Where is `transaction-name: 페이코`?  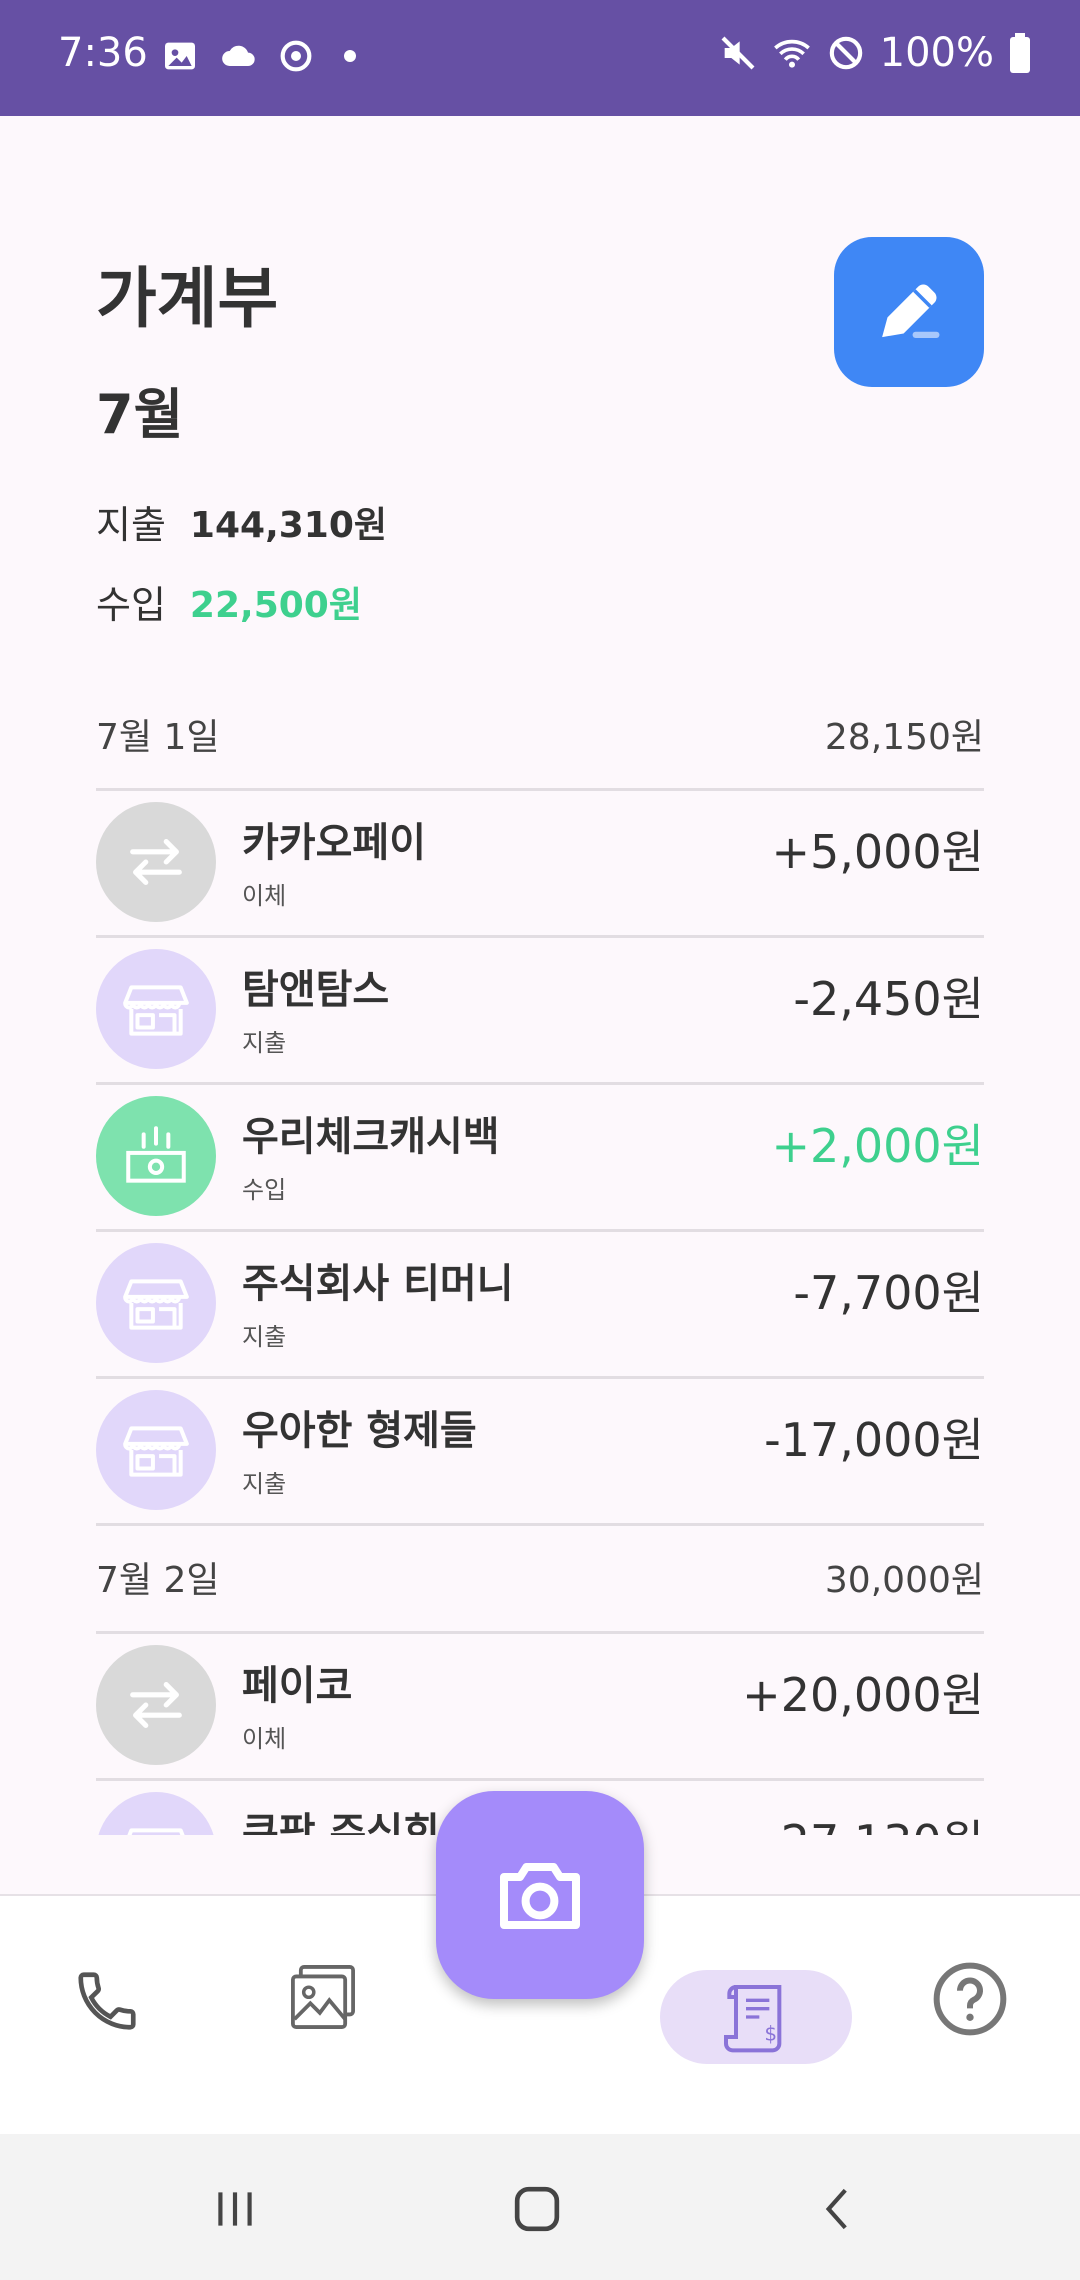
transaction-name: 페이코 is located at coordinates (297, 1686).